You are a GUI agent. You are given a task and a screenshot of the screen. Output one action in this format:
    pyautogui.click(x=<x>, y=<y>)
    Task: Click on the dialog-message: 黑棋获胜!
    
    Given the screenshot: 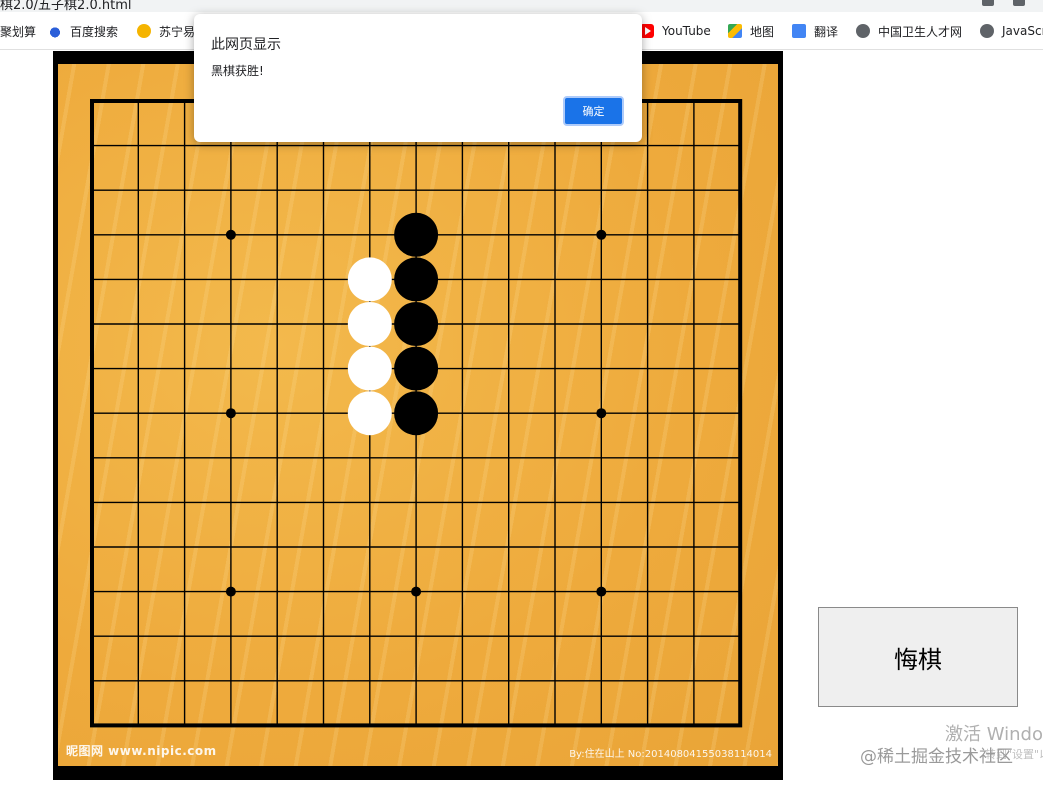 What is the action you would take?
    pyautogui.click(x=237, y=71)
    